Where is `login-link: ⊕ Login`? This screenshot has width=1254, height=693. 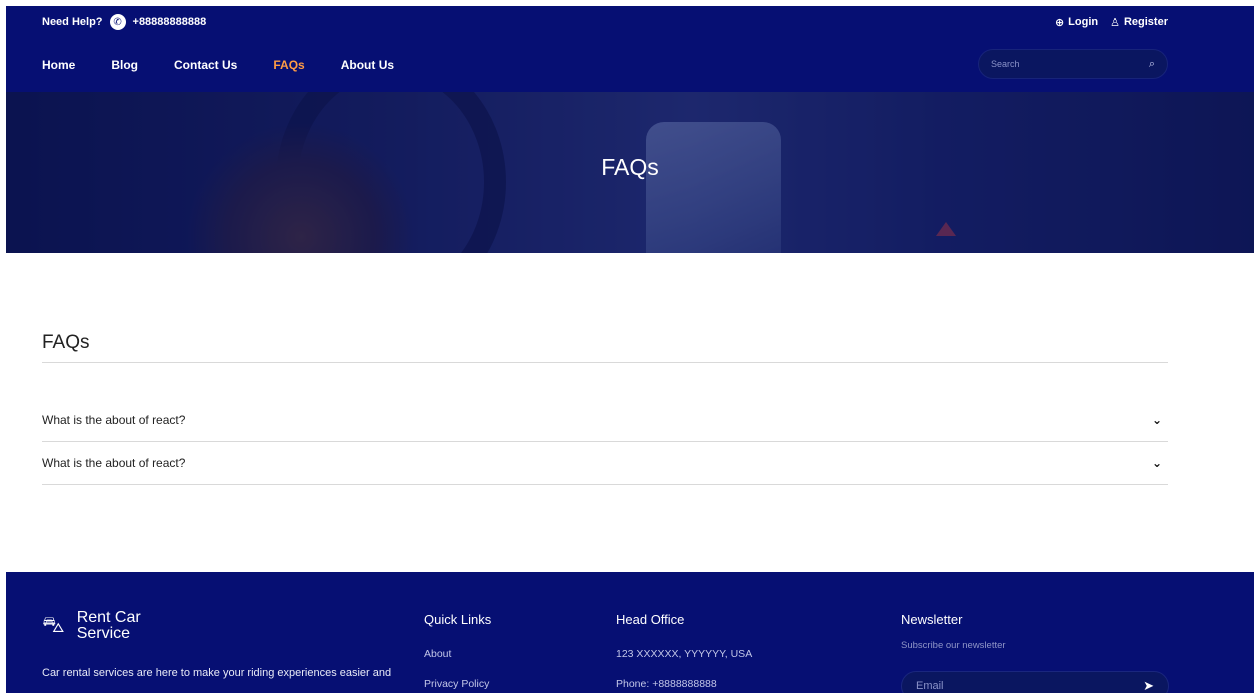
login-link: ⊕ Login is located at coordinates (1076, 22).